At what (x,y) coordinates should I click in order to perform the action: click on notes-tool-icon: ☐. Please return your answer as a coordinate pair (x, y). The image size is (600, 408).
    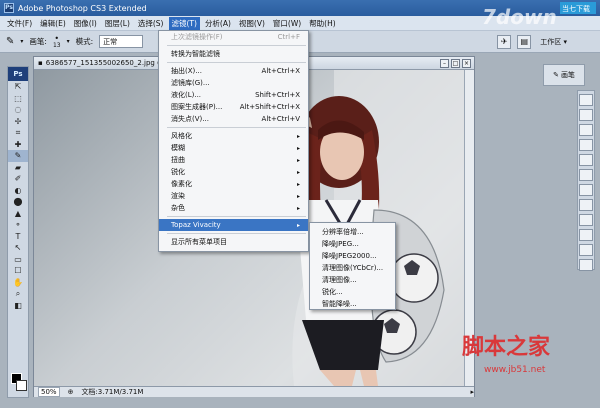
    Looking at the image, I should click on (18, 271).